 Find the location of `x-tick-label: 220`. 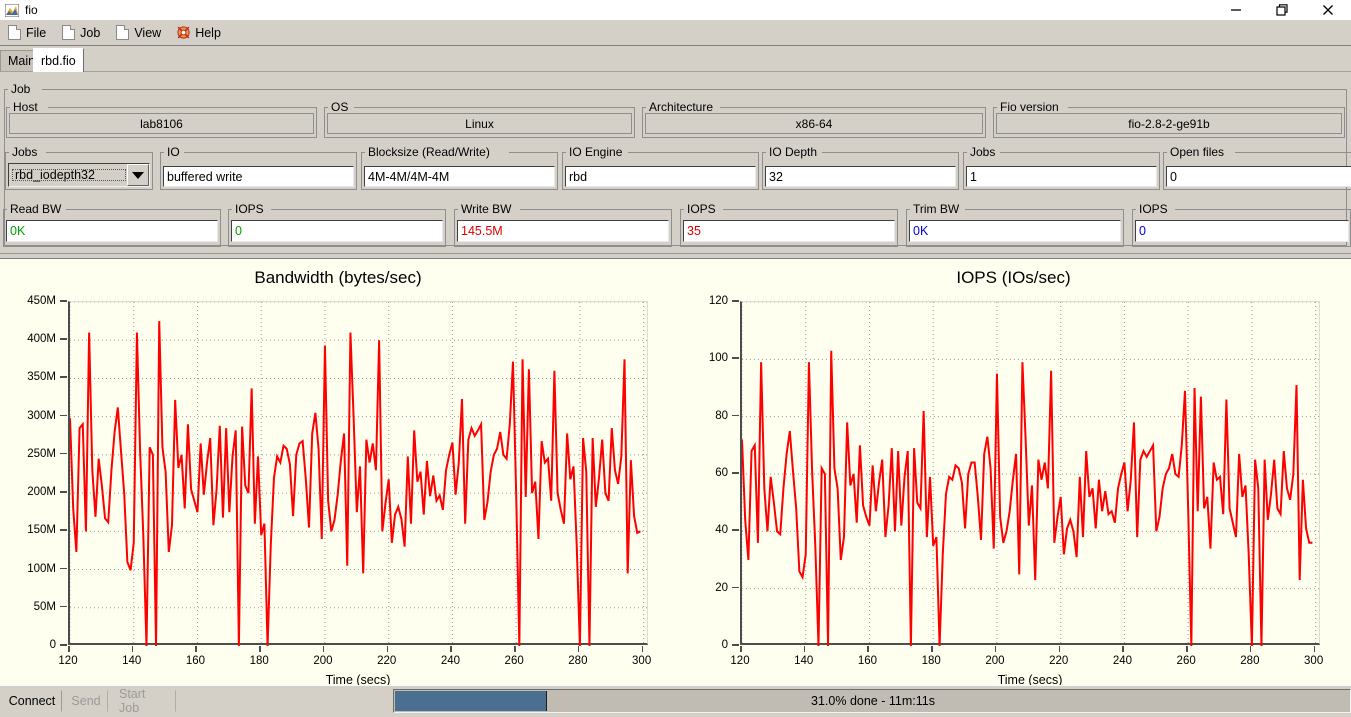

x-tick-label: 220 is located at coordinates (1059, 661).